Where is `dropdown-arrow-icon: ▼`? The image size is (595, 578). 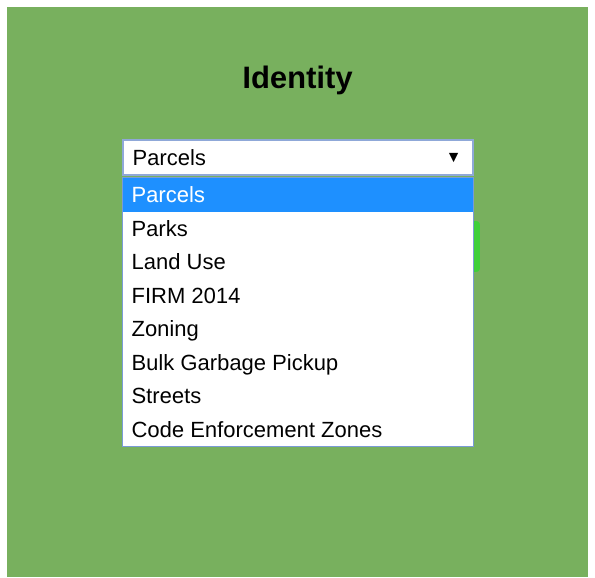
dropdown-arrow-icon: ▼ is located at coordinates (454, 158).